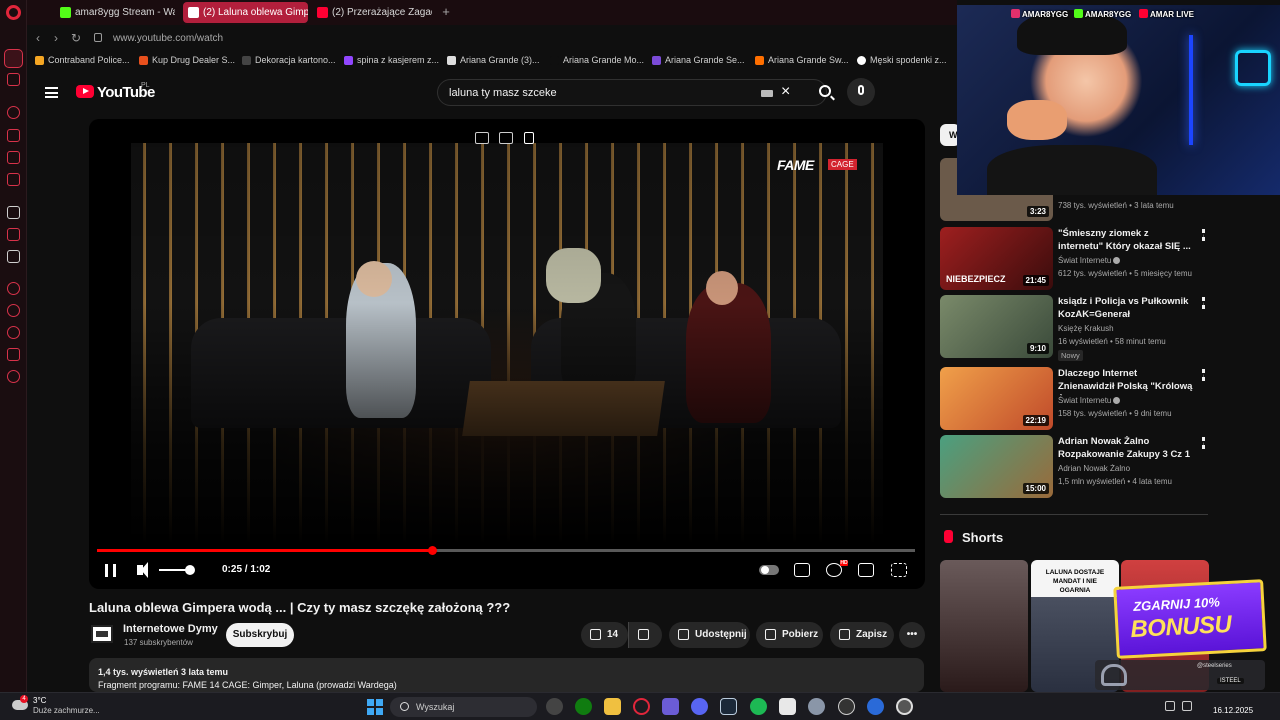 This screenshot has height=720, width=1280. I want to click on short-thumbnail, so click(984, 626).